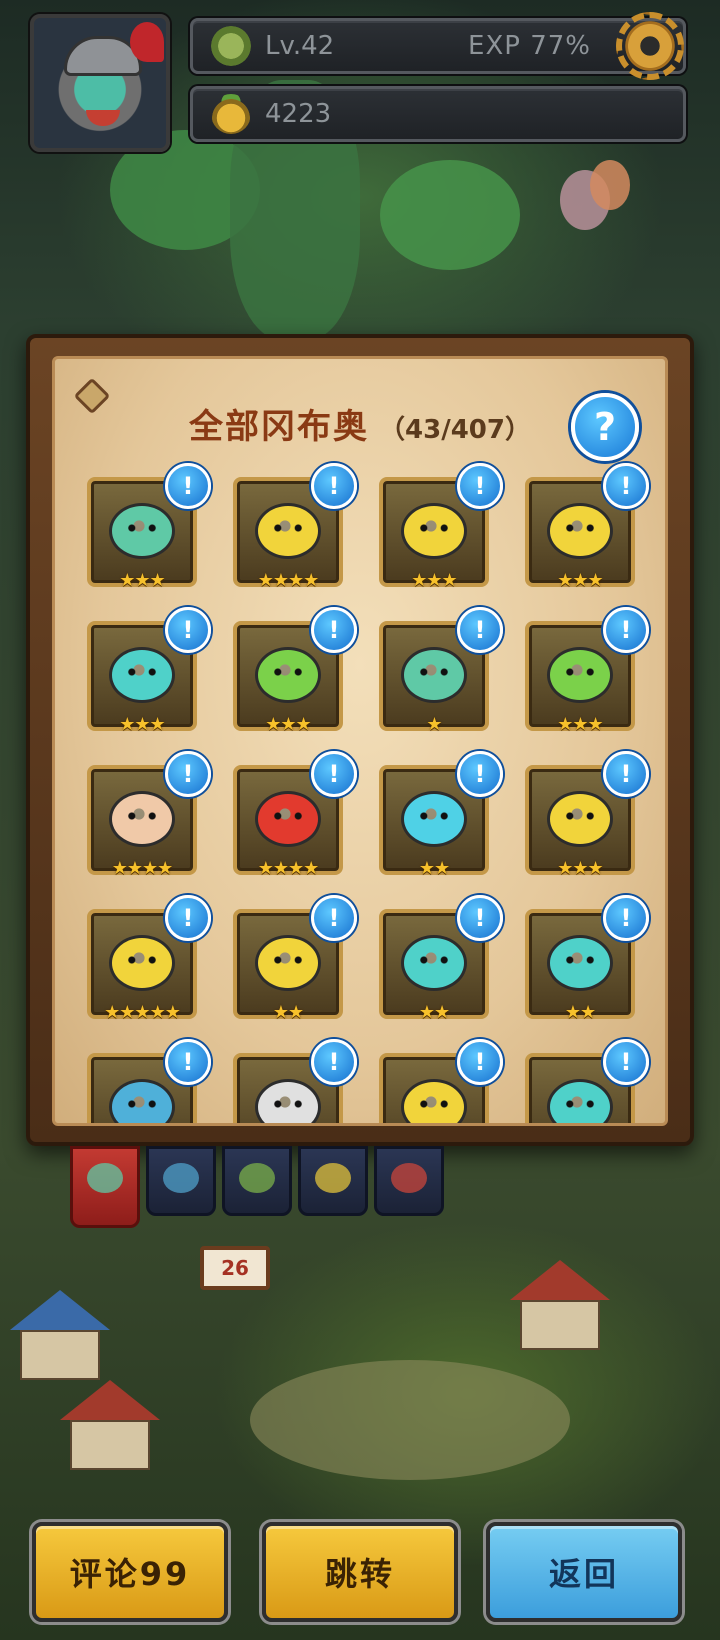 This screenshot has height=1640, width=720. What do you see at coordinates (103, 118) in the screenshot?
I see `mouth-graphic` at bounding box center [103, 118].